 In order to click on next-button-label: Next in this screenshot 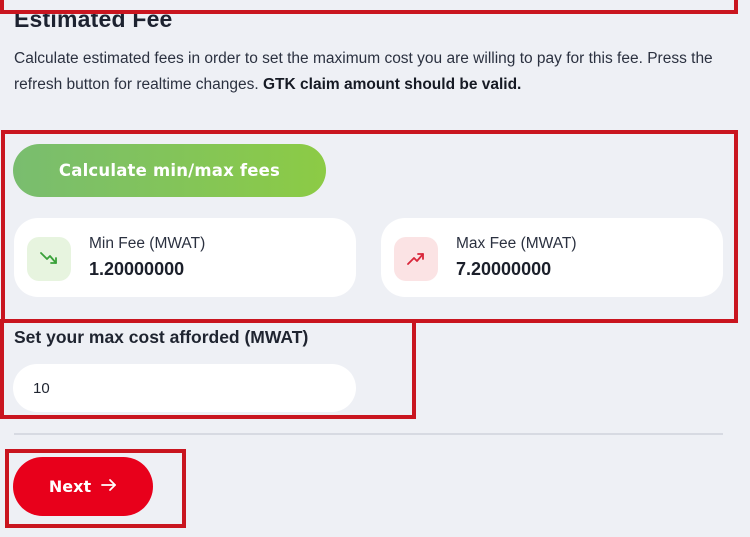, I will do `click(70, 486)`.